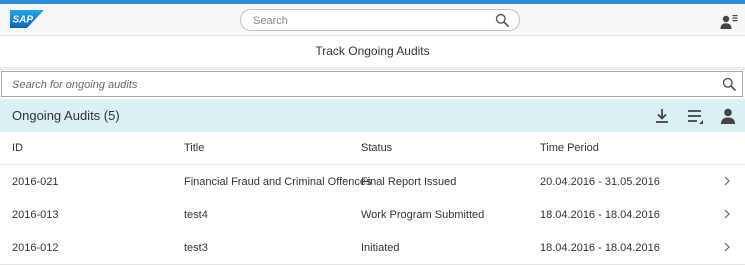 The height and width of the screenshot is (265, 745). I want to click on cell-time-period: 20.04.2016 - 31.05.2016, so click(600, 182).